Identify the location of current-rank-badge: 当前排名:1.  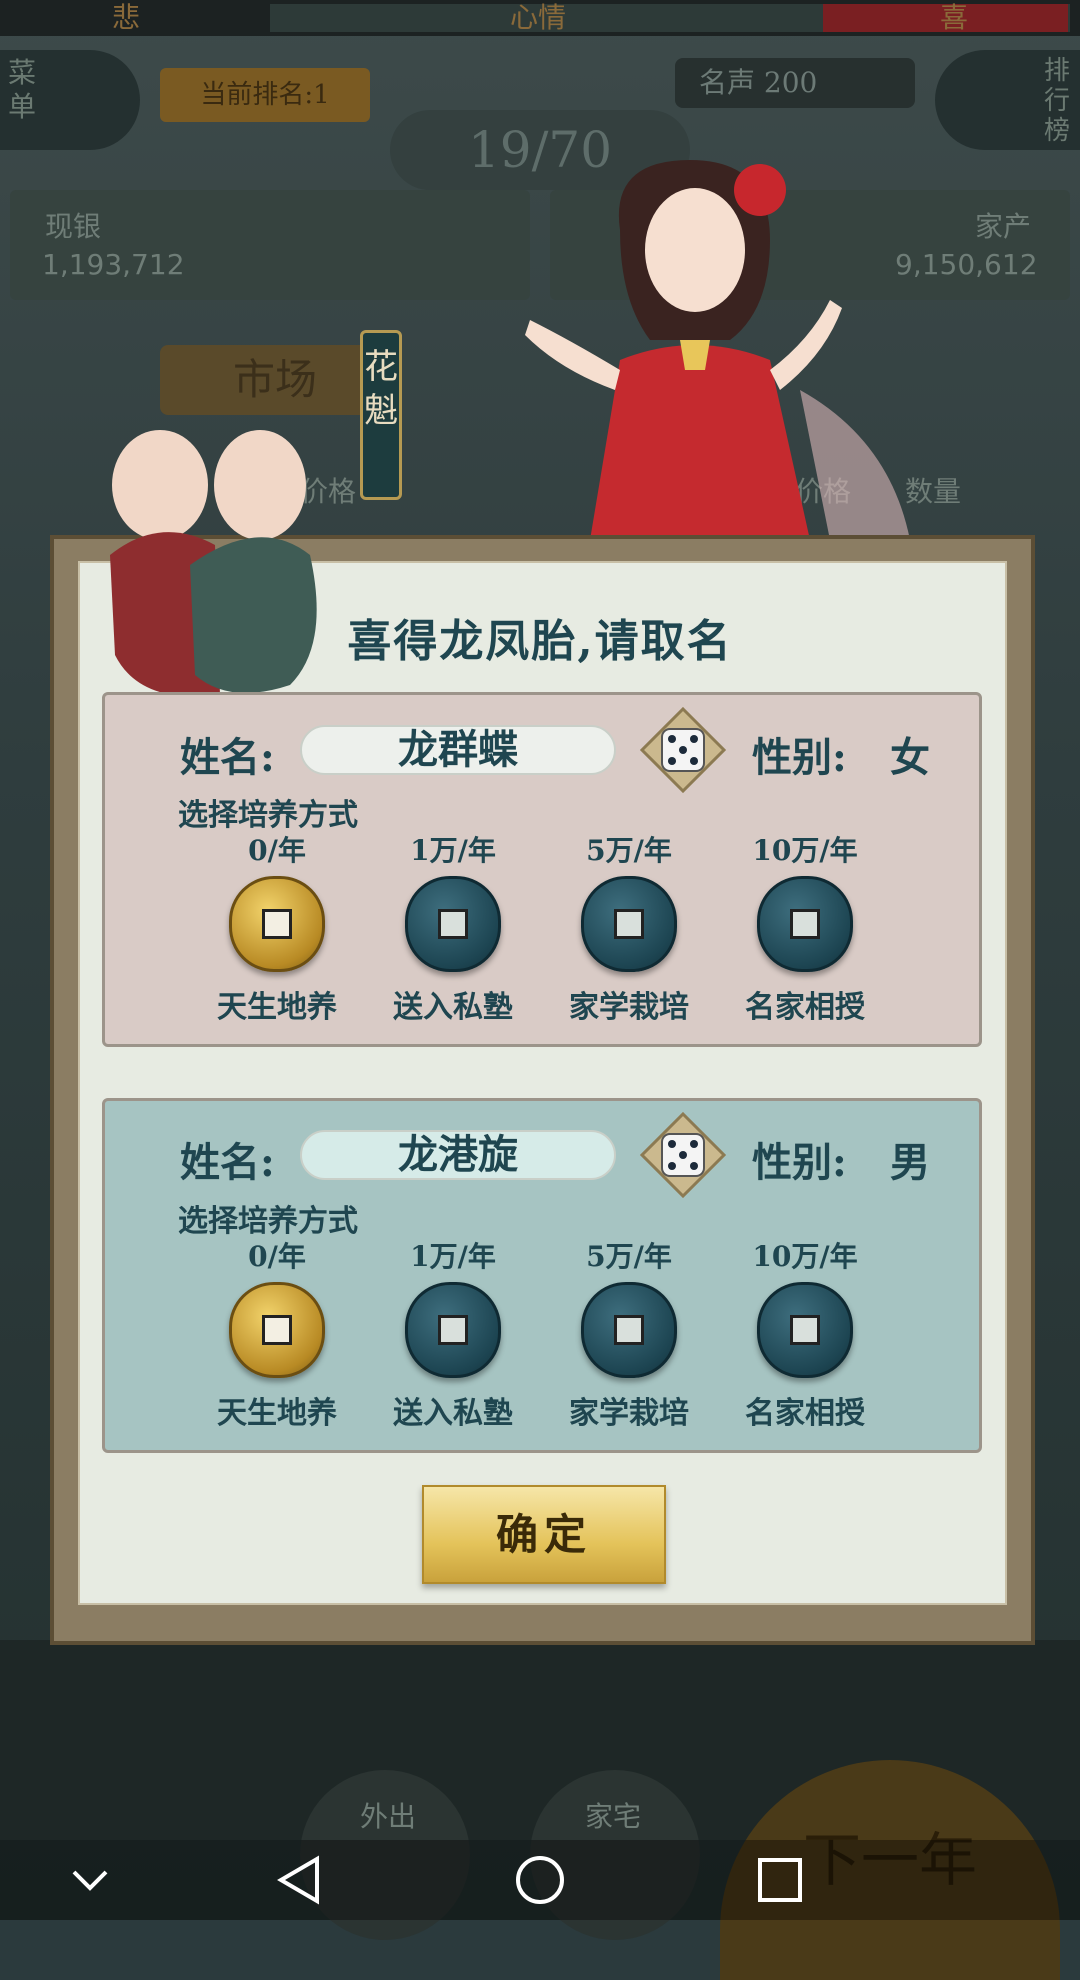
(265, 95).